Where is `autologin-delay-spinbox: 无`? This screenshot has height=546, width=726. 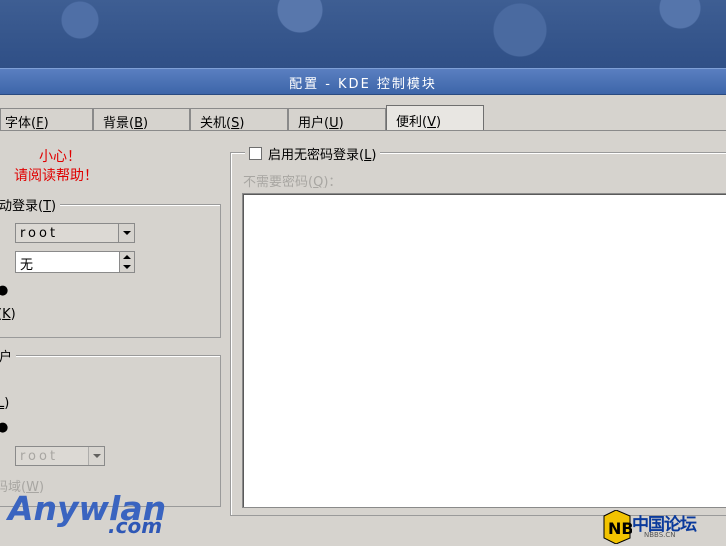
autologin-delay-spinbox: 无 is located at coordinates (75, 262).